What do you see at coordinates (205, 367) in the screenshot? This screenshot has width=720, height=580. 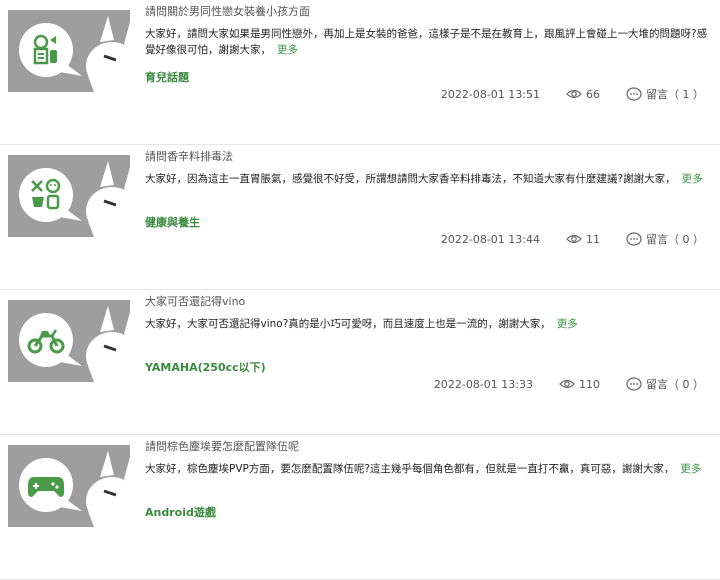 I see `post-category: YAMAHA(250cc以下)` at bounding box center [205, 367].